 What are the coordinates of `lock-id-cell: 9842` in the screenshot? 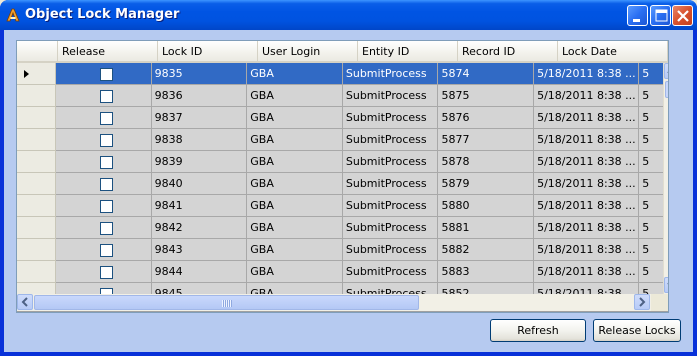 It's located at (199, 228).